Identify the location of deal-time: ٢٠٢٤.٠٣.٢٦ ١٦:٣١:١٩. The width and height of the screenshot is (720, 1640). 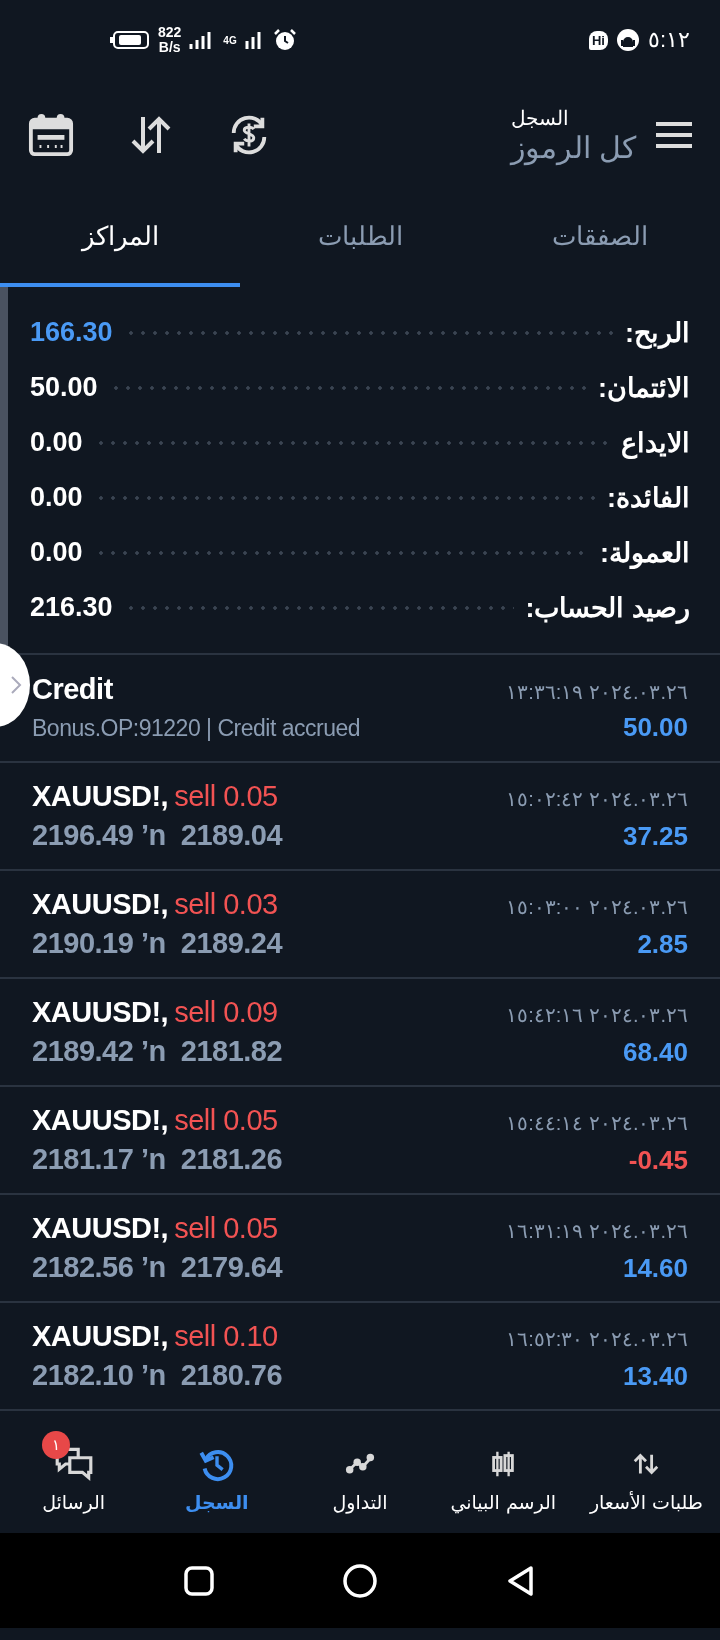
(597, 1231).